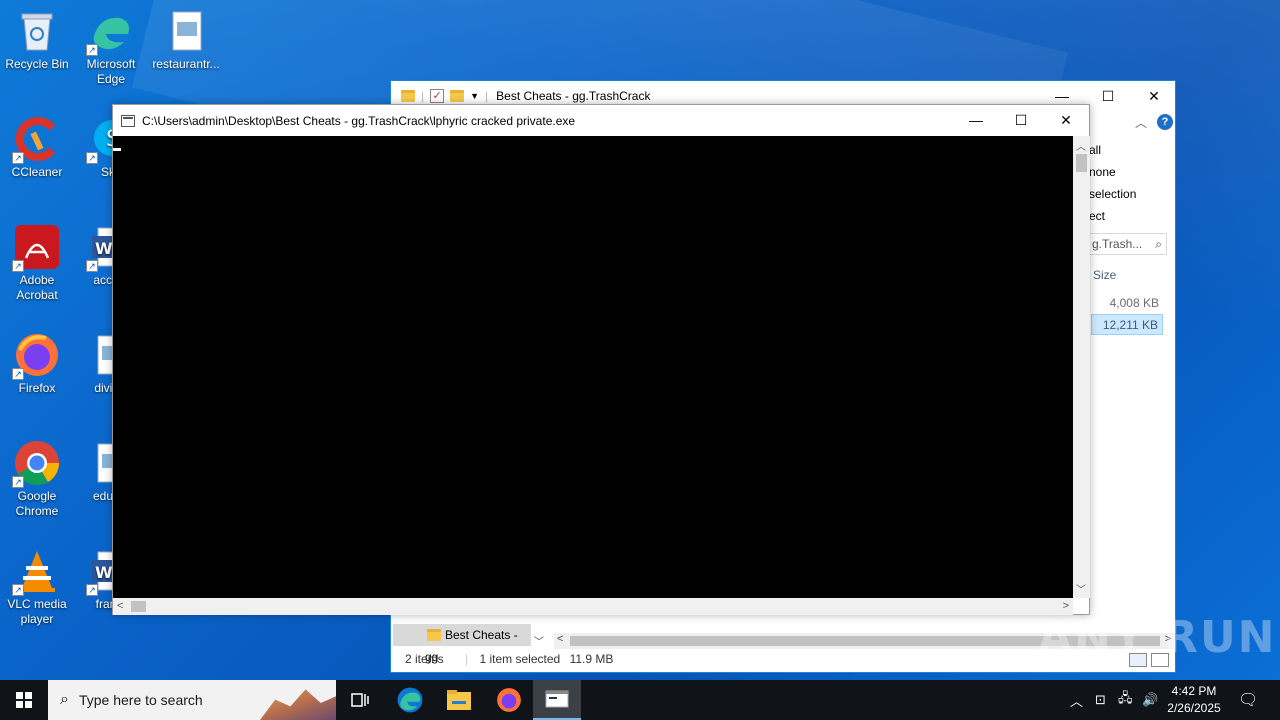  Describe the element at coordinates (1100, 700) in the screenshot. I see `network-adapter-icon: ⊡` at that location.